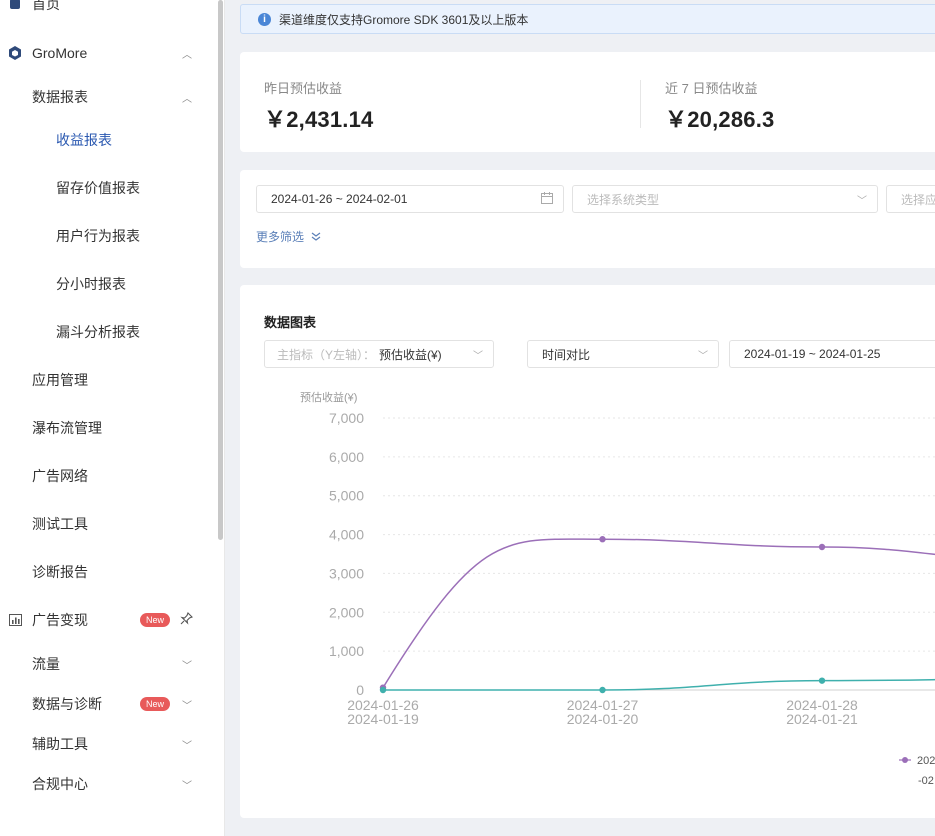 Image resolution: width=935 pixels, height=836 pixels. I want to click on sidebar-item-label: 应用管理, so click(60, 380).